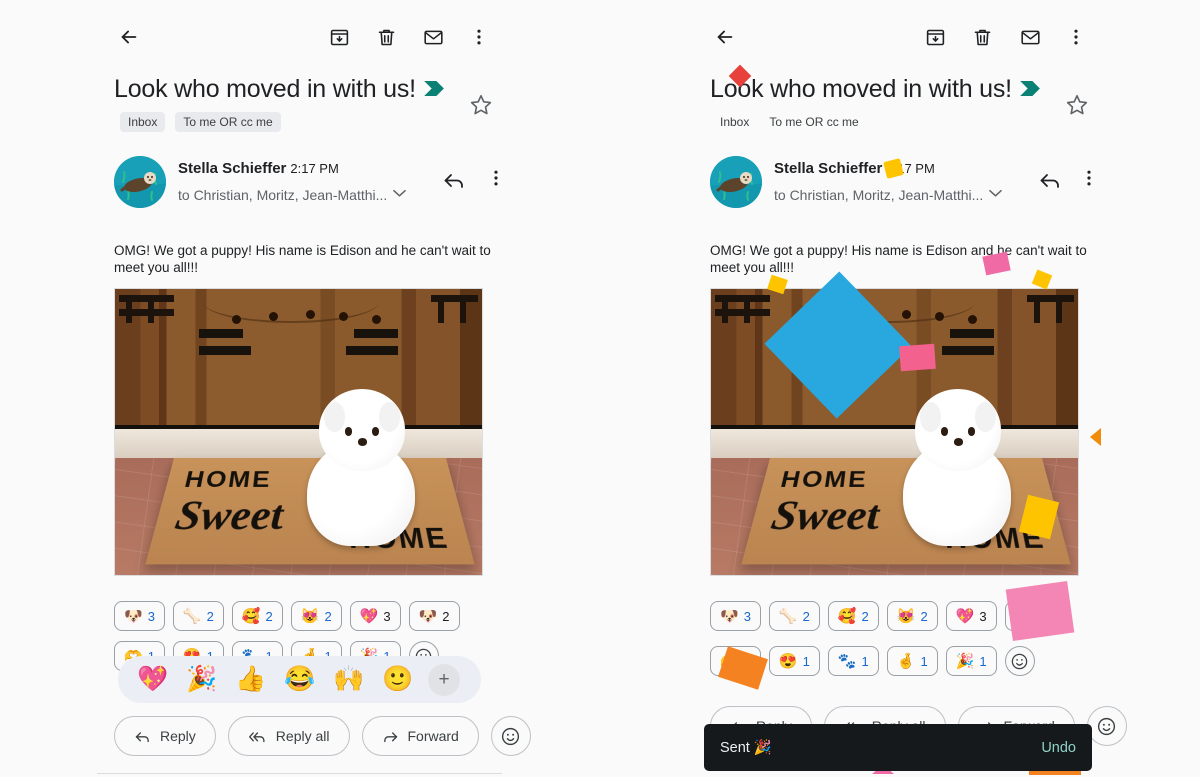  Describe the element at coordinates (828, 168) in the screenshot. I see `sender-name-after: Stella Schieffer` at that location.